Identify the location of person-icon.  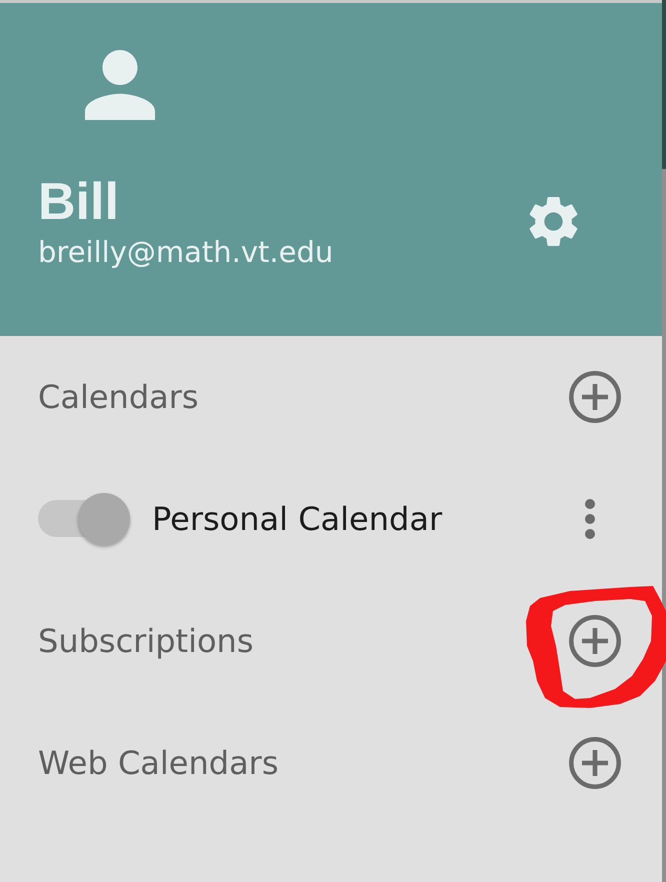
(120, 85).